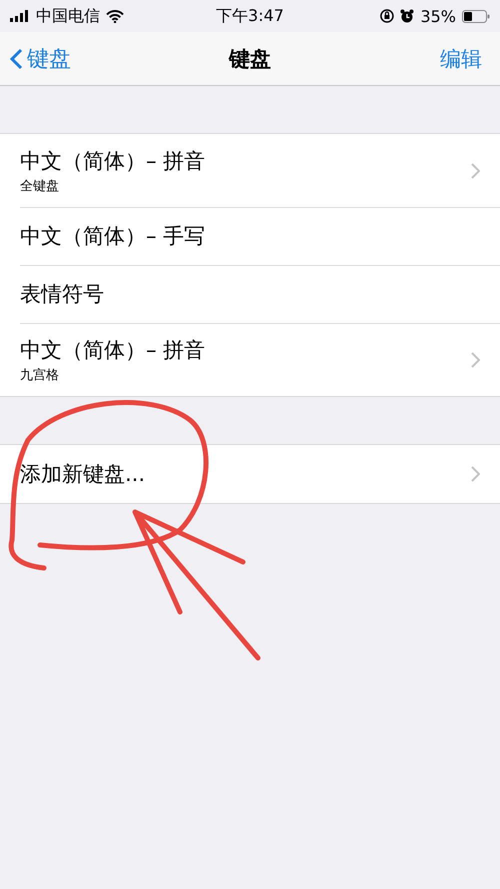 The width and height of the screenshot is (500, 889). Describe the element at coordinates (250, 236) in the screenshot. I see `settings-row: 中文（简体）– 手写` at that location.